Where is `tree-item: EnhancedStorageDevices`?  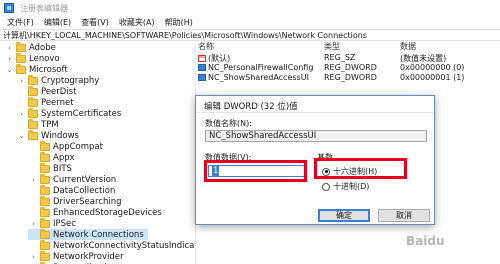 tree-item: EnhancedStorageDevices is located at coordinates (96, 212).